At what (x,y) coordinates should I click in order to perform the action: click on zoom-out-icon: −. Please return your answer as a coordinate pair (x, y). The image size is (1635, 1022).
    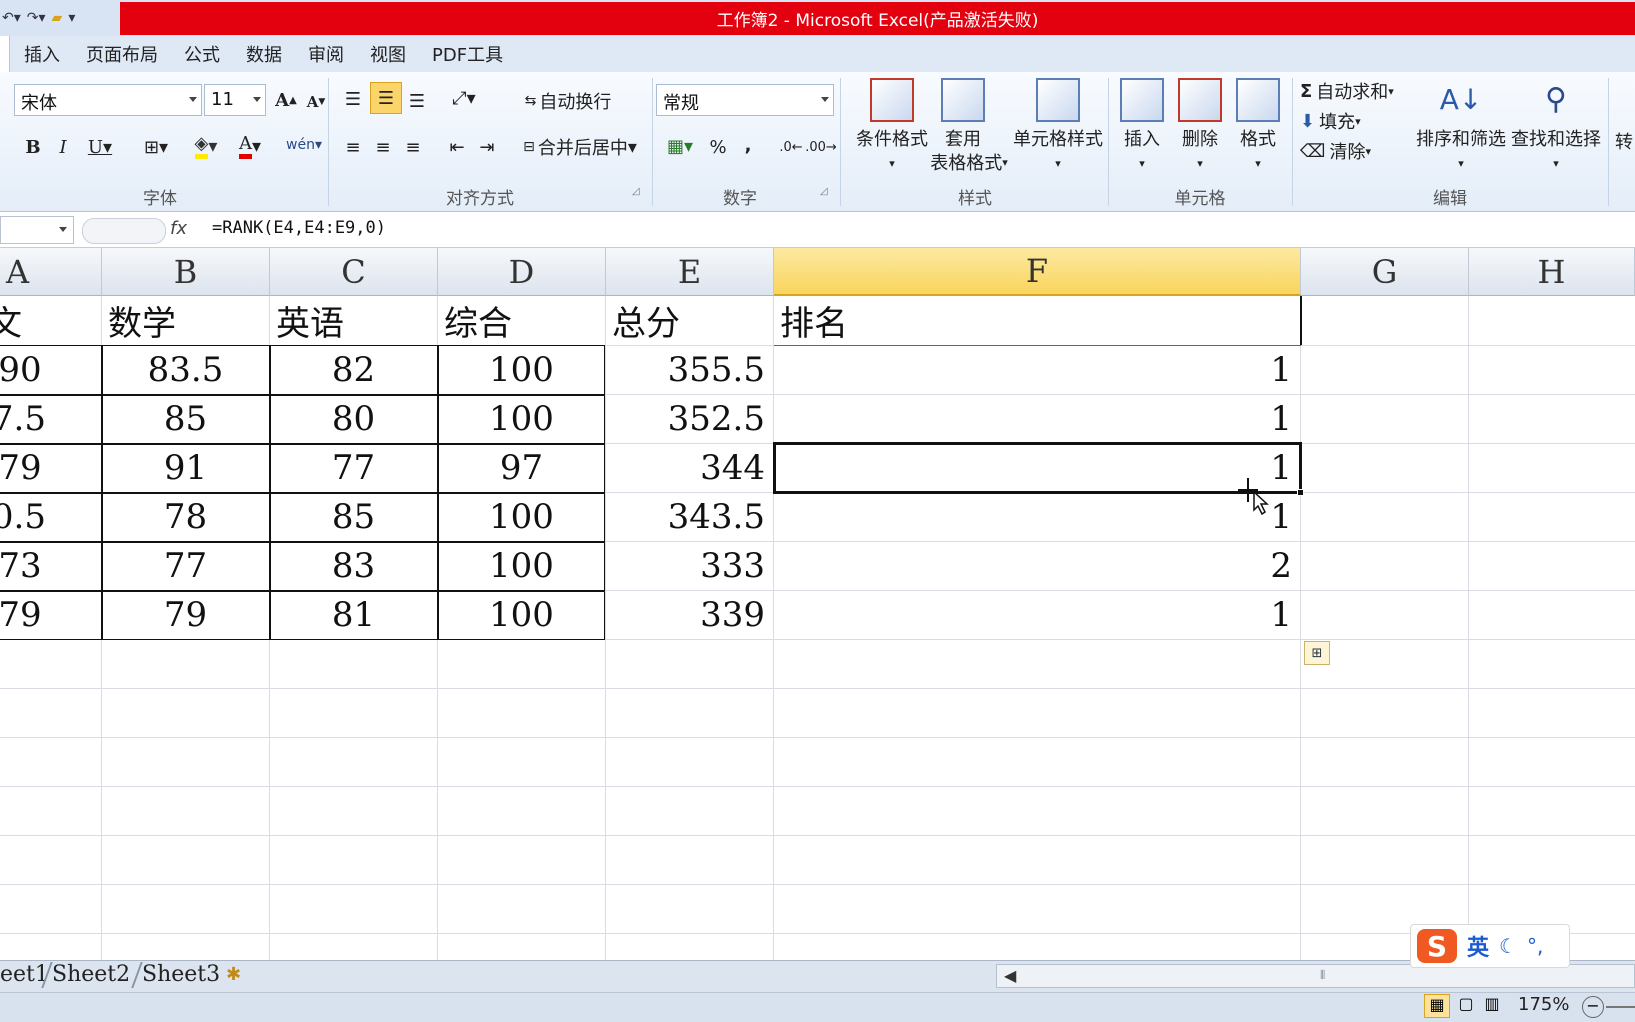
    Looking at the image, I should click on (1593, 1007).